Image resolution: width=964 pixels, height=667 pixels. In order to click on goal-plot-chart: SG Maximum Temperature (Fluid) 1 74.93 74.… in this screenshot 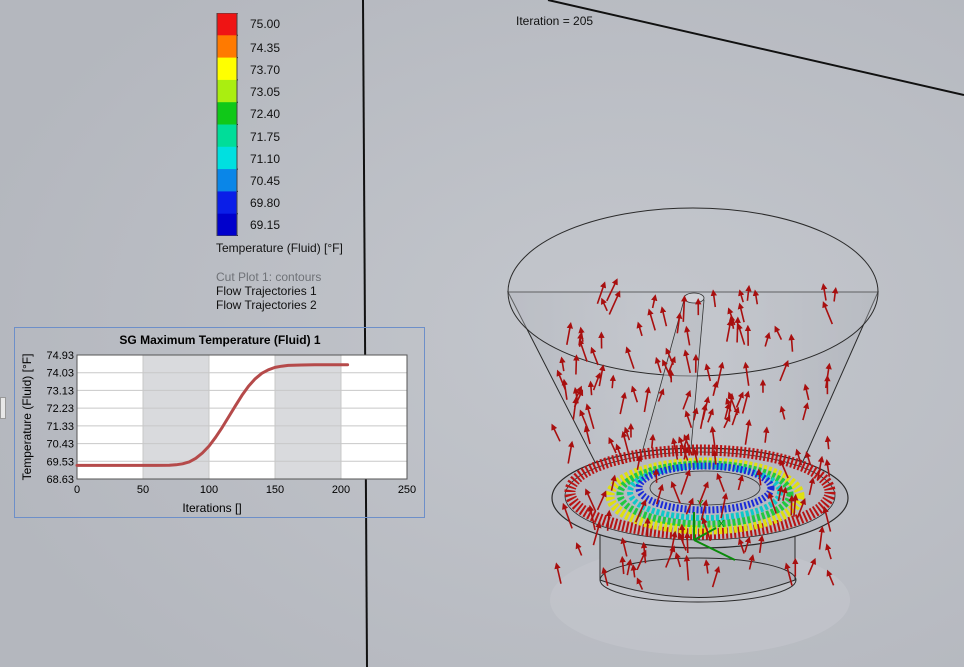, I will do `click(218, 424)`.